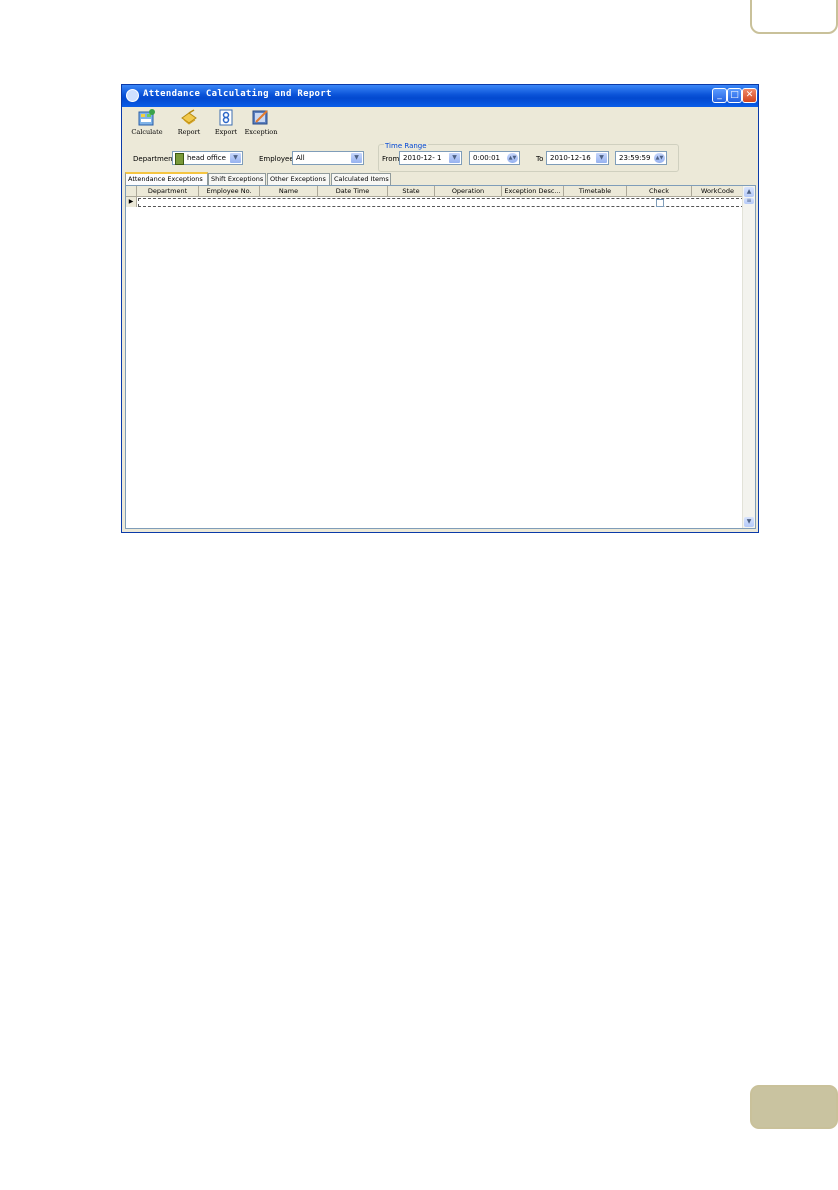 This screenshot has height=1190, width=838. What do you see at coordinates (411, 191) in the screenshot?
I see `column-header: State` at bounding box center [411, 191].